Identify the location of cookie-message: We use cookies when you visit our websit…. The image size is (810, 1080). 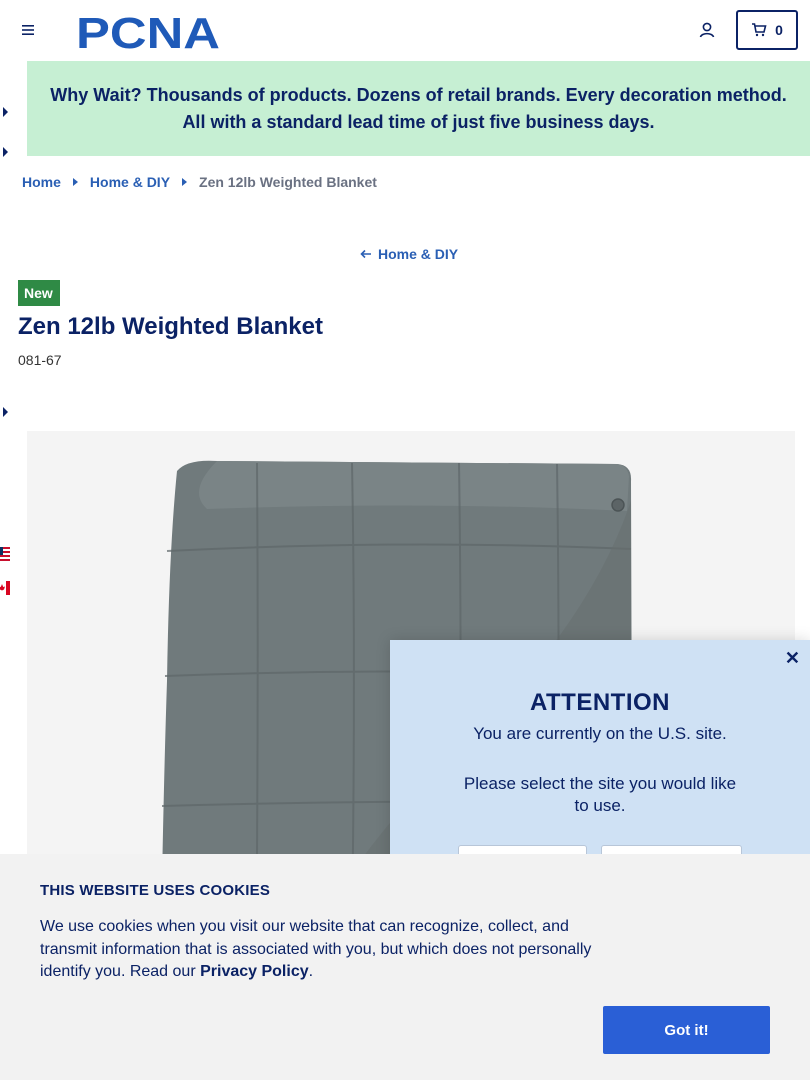
(320, 950).